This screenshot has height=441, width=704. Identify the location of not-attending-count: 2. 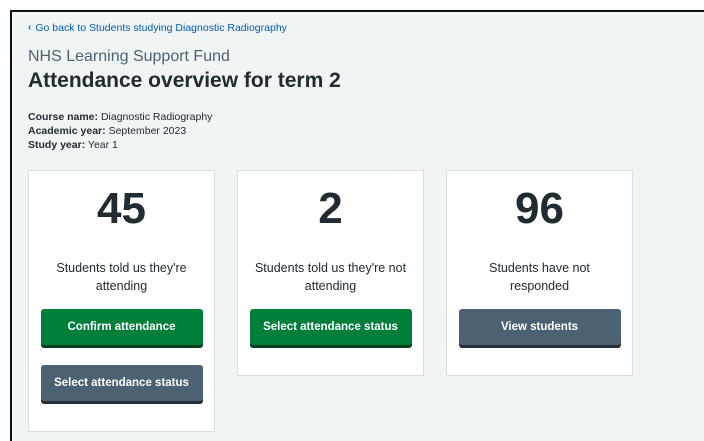
(330, 208).